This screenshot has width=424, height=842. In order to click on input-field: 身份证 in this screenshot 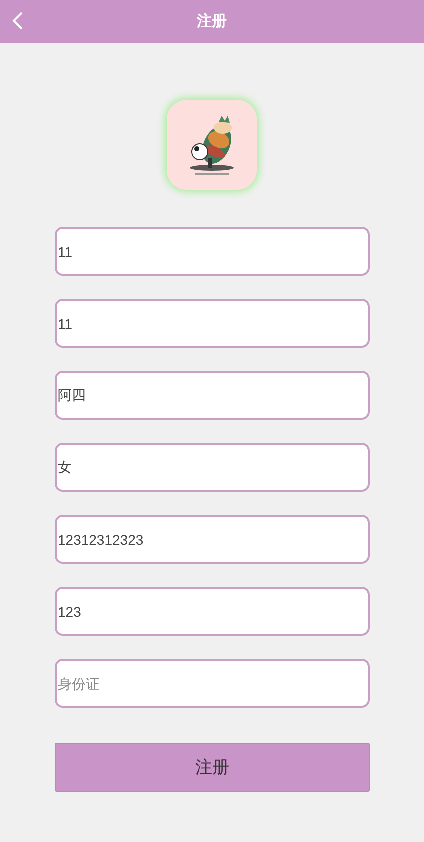, I will do `click(212, 683)`.